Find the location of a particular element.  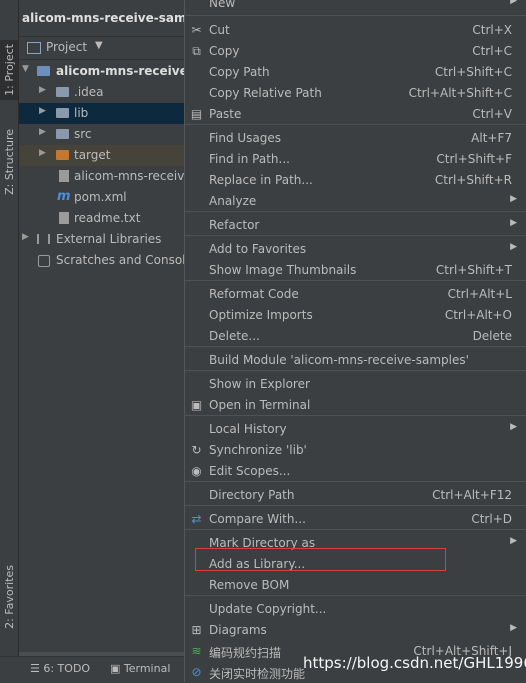

menu-item-label: Paste is located at coordinates (225, 114).